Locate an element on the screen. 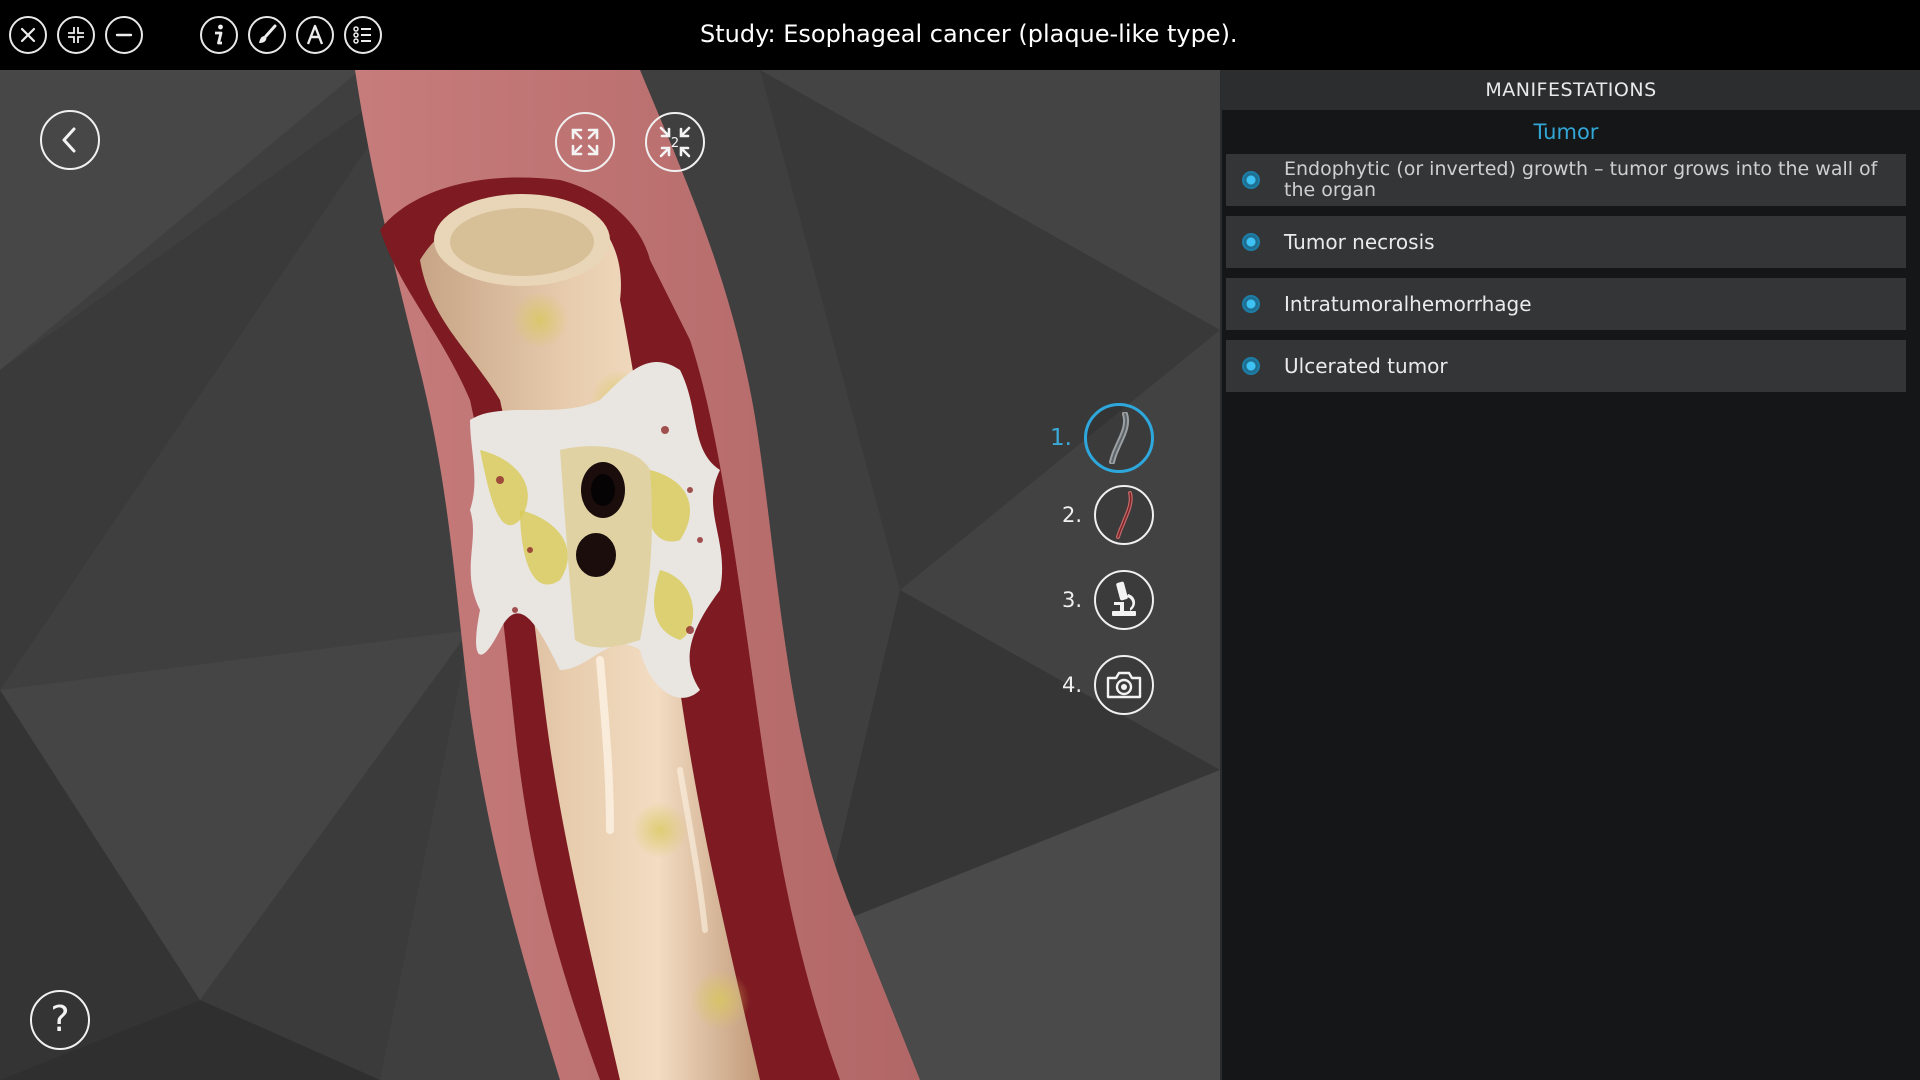 The image size is (1920, 1080). step-3-number: 3. is located at coordinates (1071, 600).